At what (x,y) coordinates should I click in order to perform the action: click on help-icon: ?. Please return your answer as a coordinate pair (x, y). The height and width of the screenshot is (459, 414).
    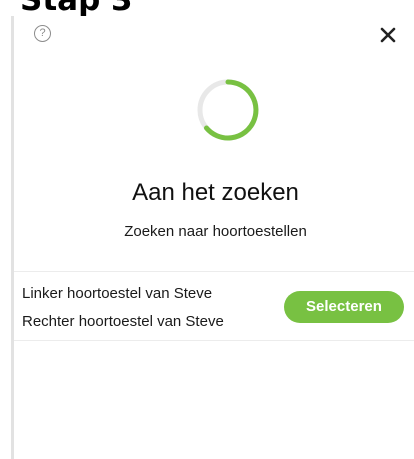
    Looking at the image, I should click on (42, 33).